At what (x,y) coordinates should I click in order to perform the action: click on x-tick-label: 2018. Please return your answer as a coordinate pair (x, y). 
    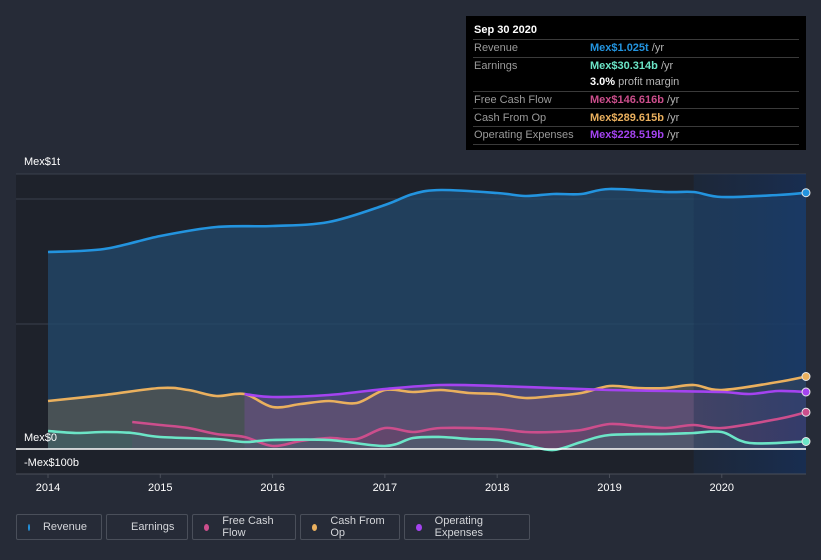
    Looking at the image, I should click on (497, 488).